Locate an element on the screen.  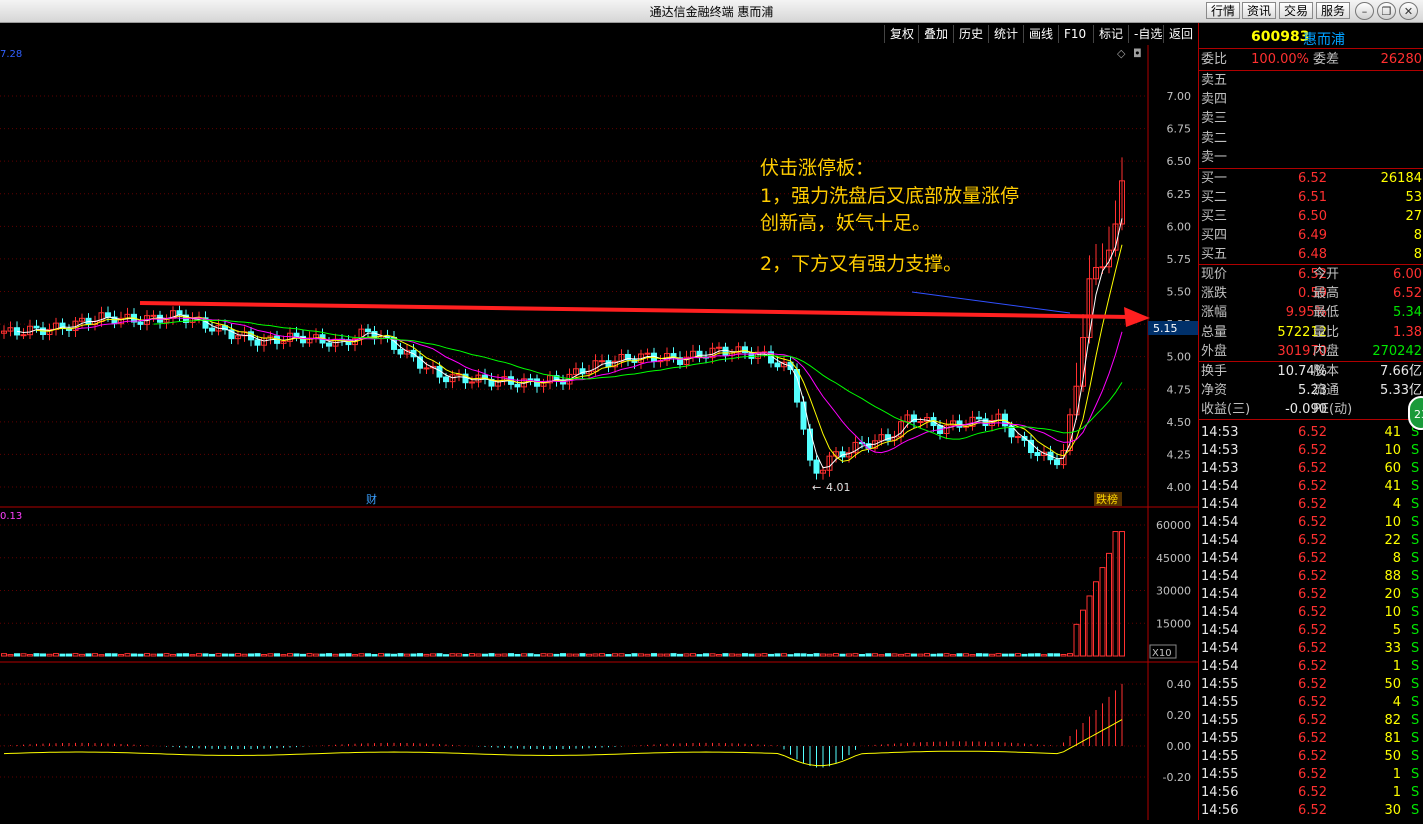
diejia-button: 叠加 is located at coordinates (935, 34).